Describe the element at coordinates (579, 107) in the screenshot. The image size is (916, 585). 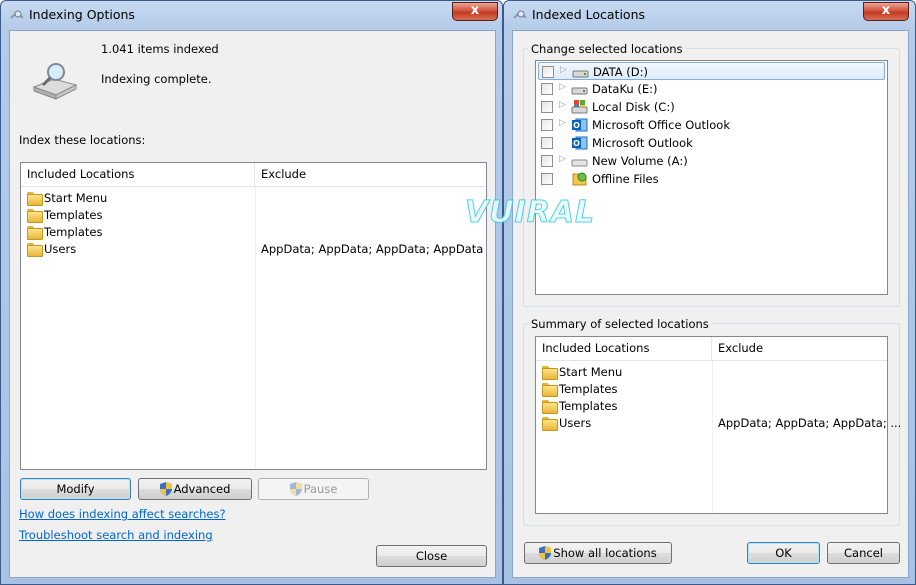
I see `system-drive-icon` at that location.